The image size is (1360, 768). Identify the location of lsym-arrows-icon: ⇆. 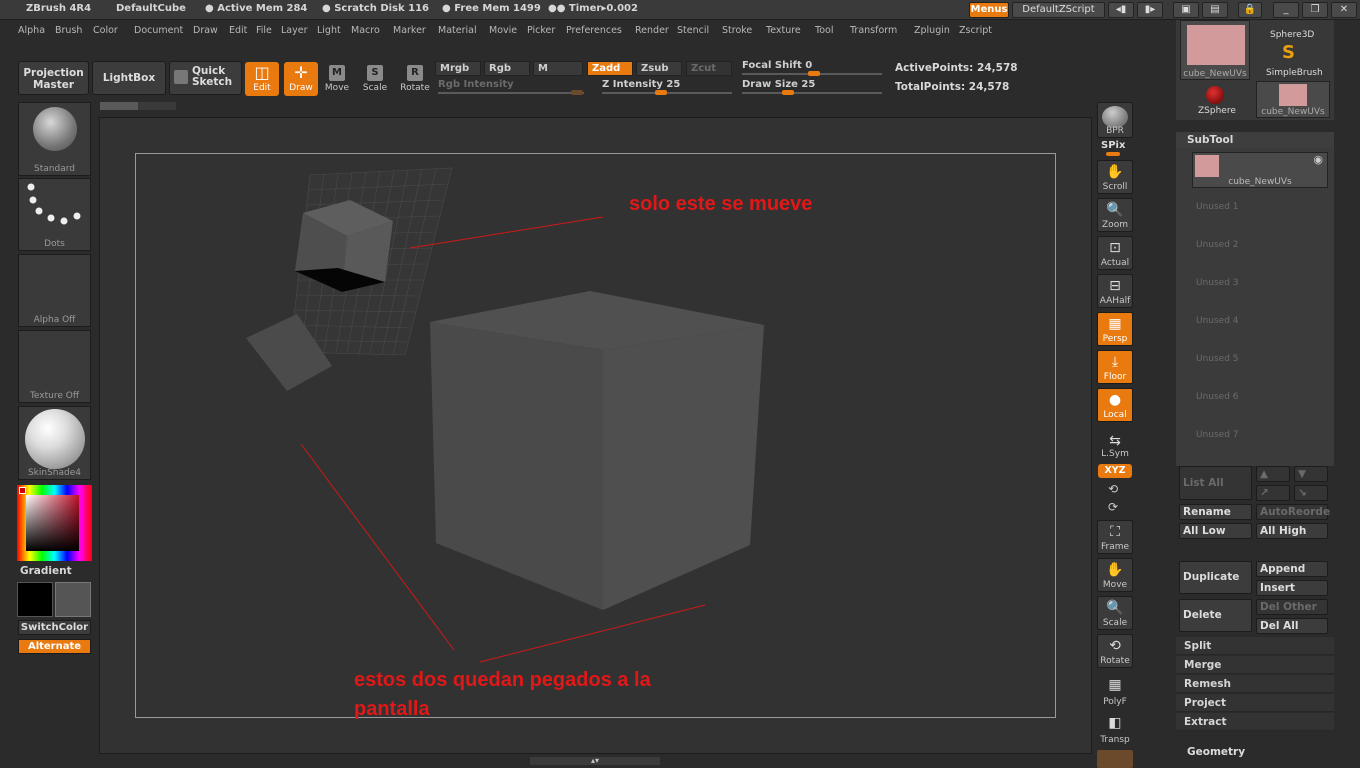
(1115, 441).